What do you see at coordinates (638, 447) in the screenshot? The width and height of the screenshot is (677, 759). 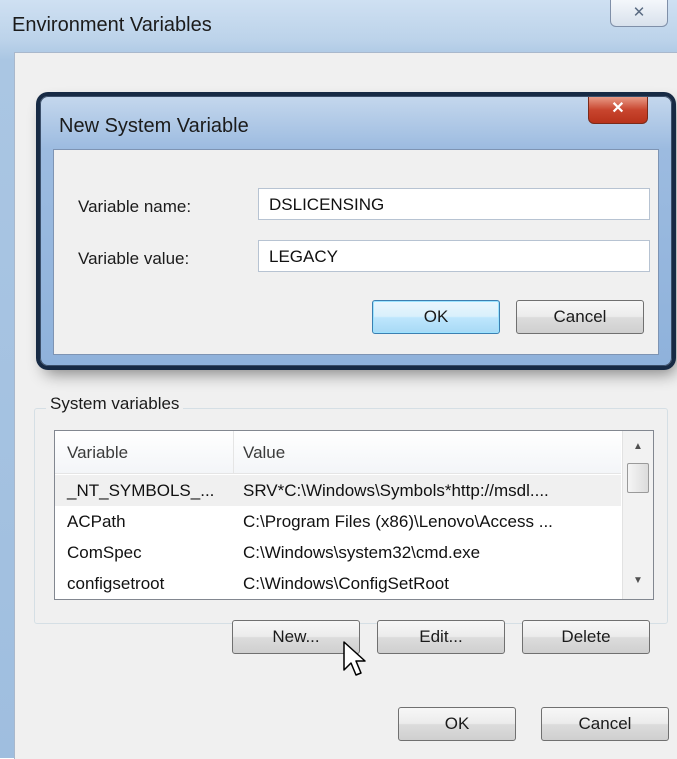 I see `scroll-up-icon: ▲` at bounding box center [638, 447].